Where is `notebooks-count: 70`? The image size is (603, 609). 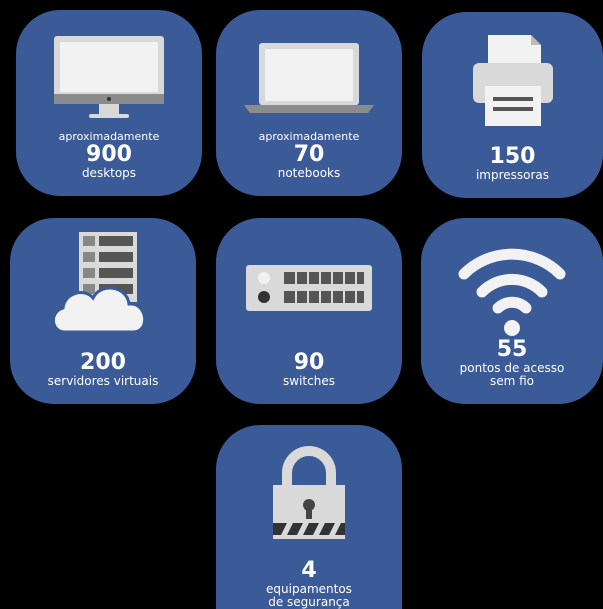 notebooks-count: 70 is located at coordinates (309, 154).